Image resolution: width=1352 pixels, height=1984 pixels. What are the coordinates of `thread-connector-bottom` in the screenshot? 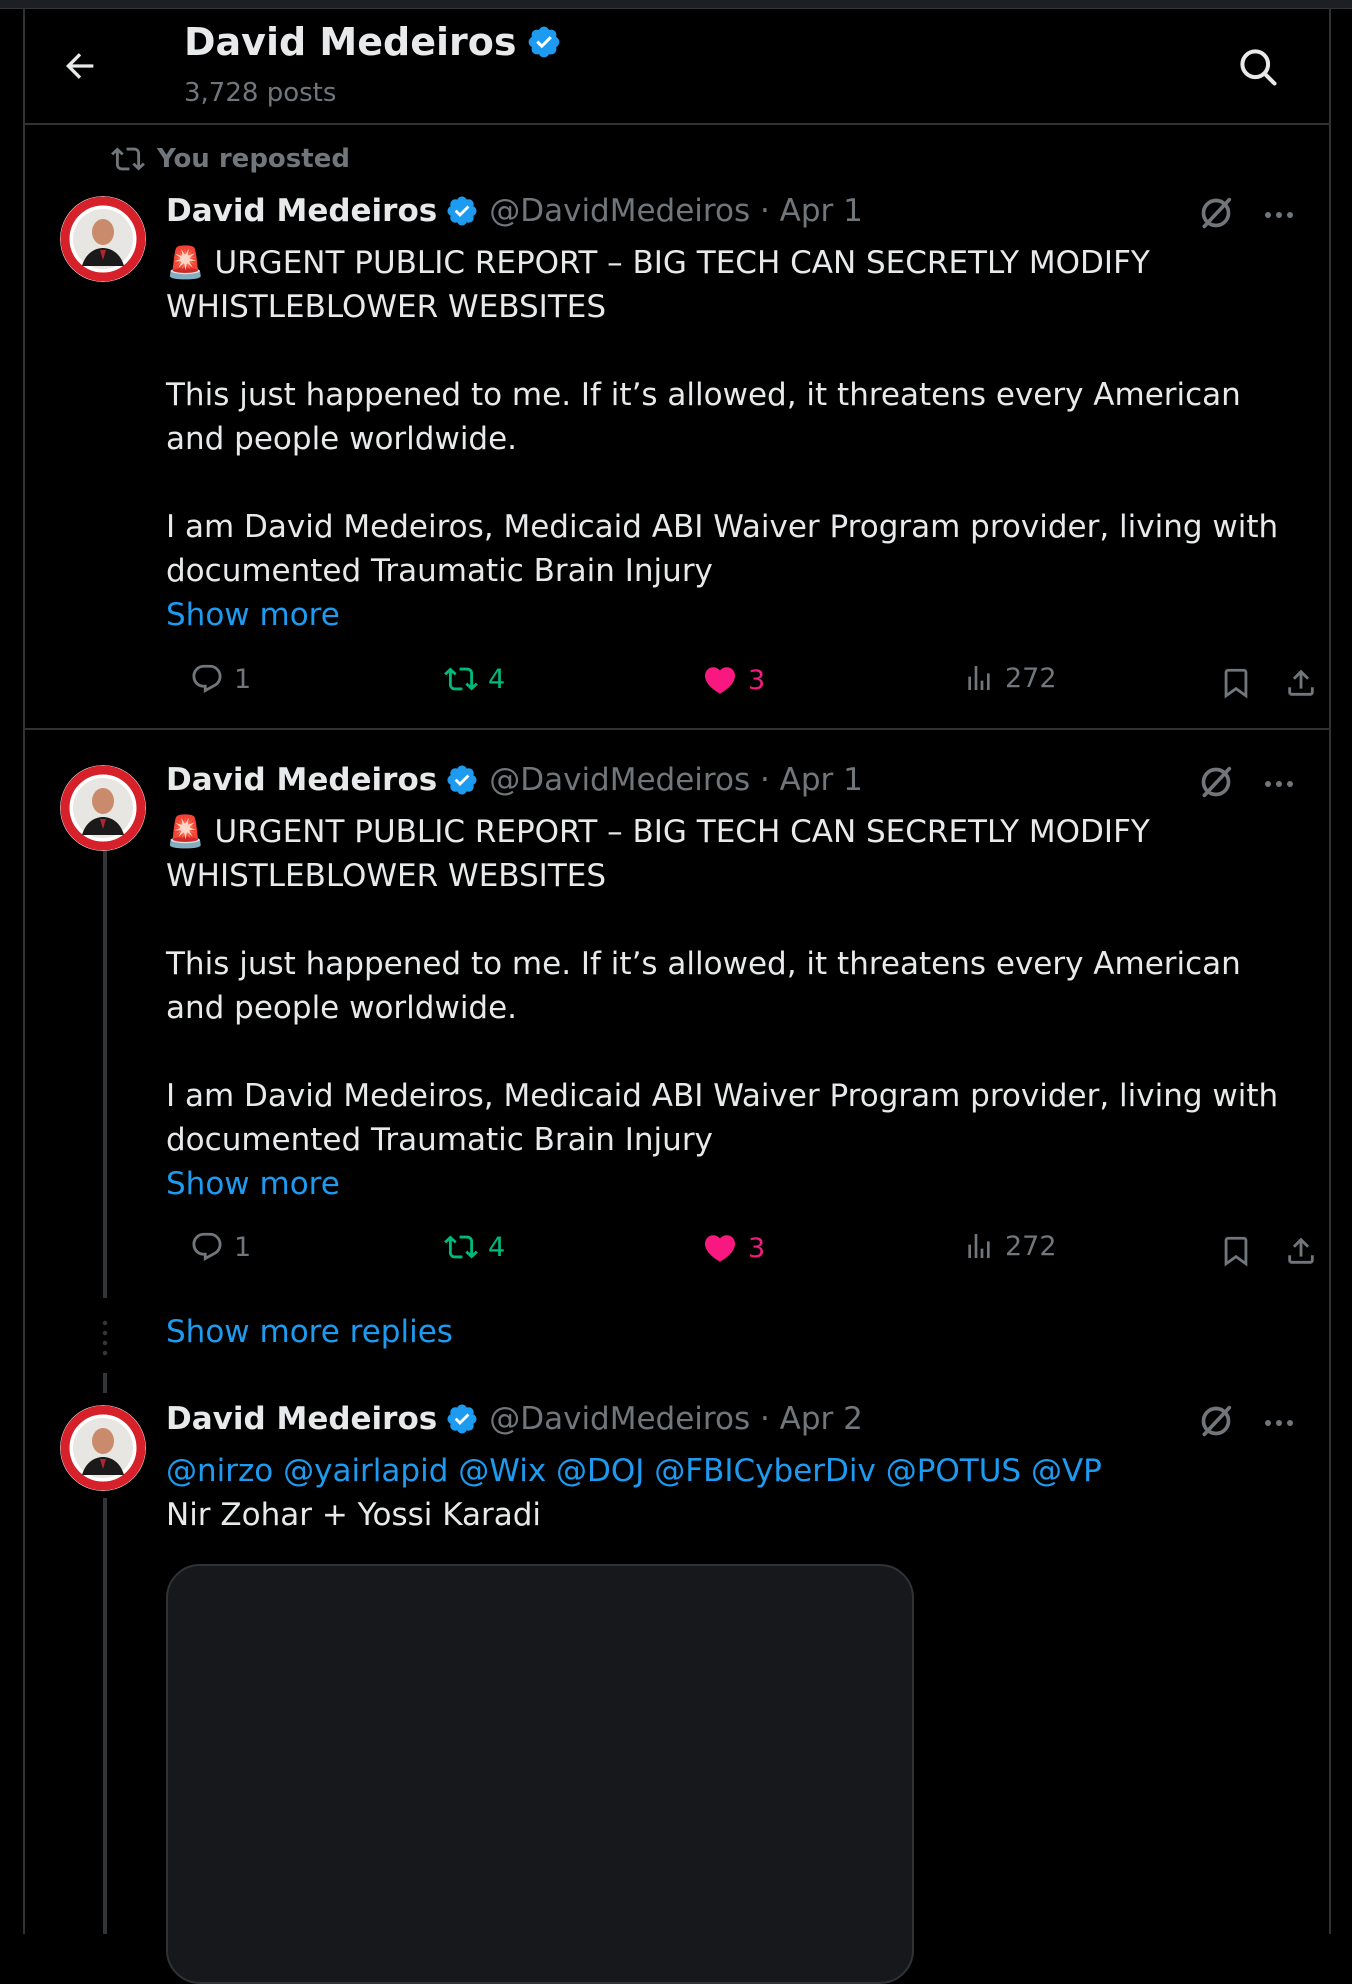 It's located at (105, 1716).